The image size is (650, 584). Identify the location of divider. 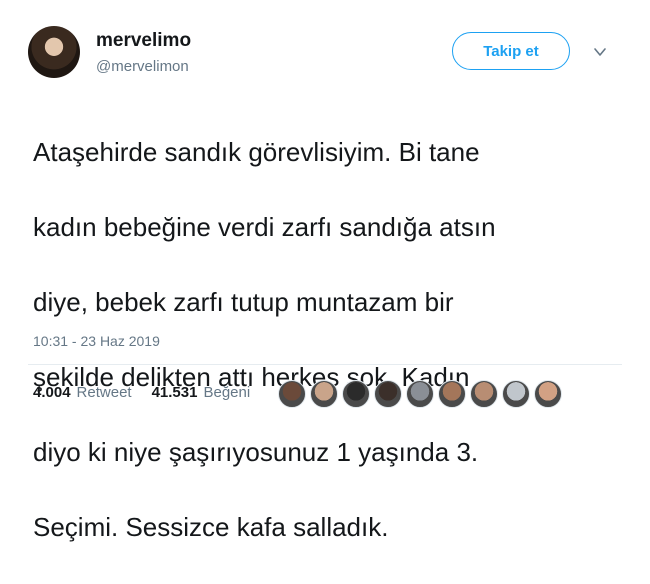
(325, 364).